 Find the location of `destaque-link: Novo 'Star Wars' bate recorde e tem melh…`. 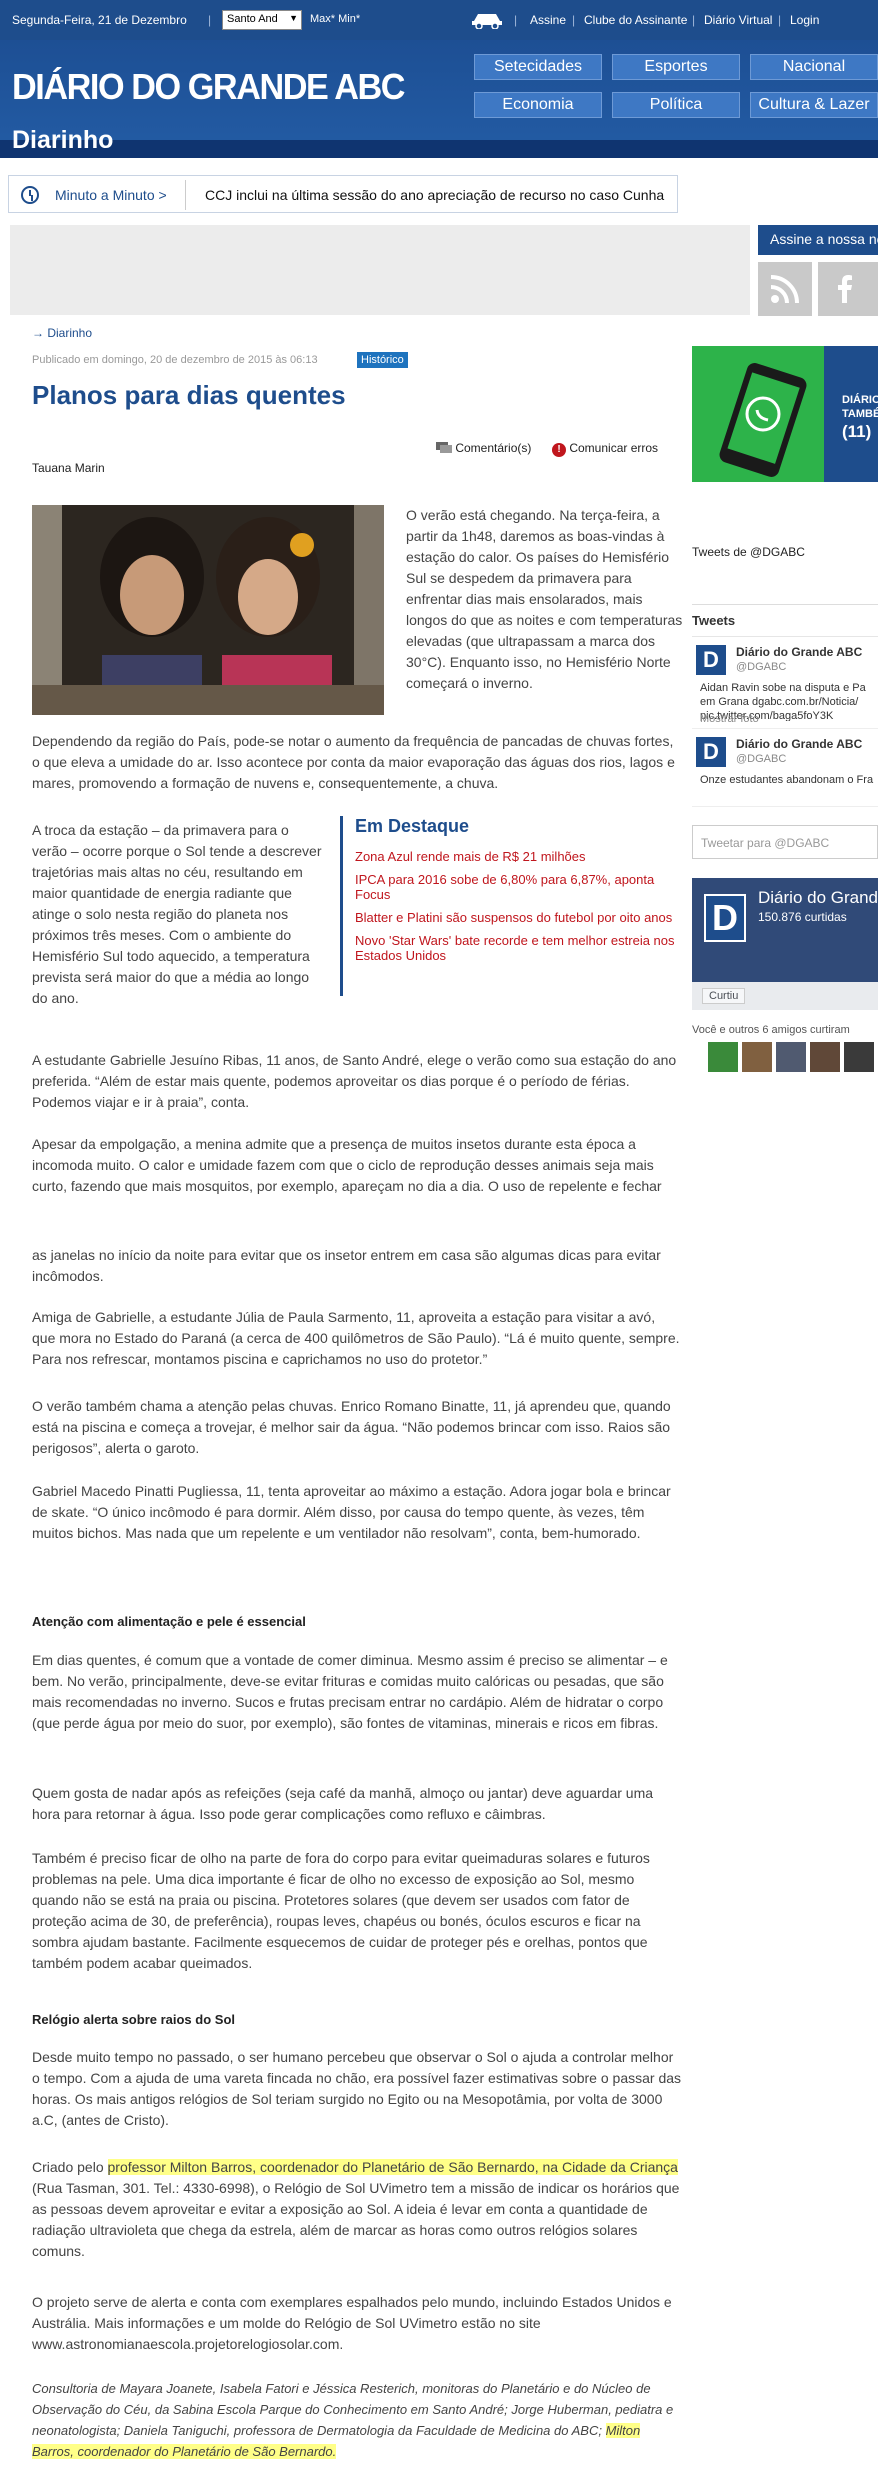

destaque-link: Novo 'Star Wars' bate recorde e tem melh… is located at coordinates (517, 948).